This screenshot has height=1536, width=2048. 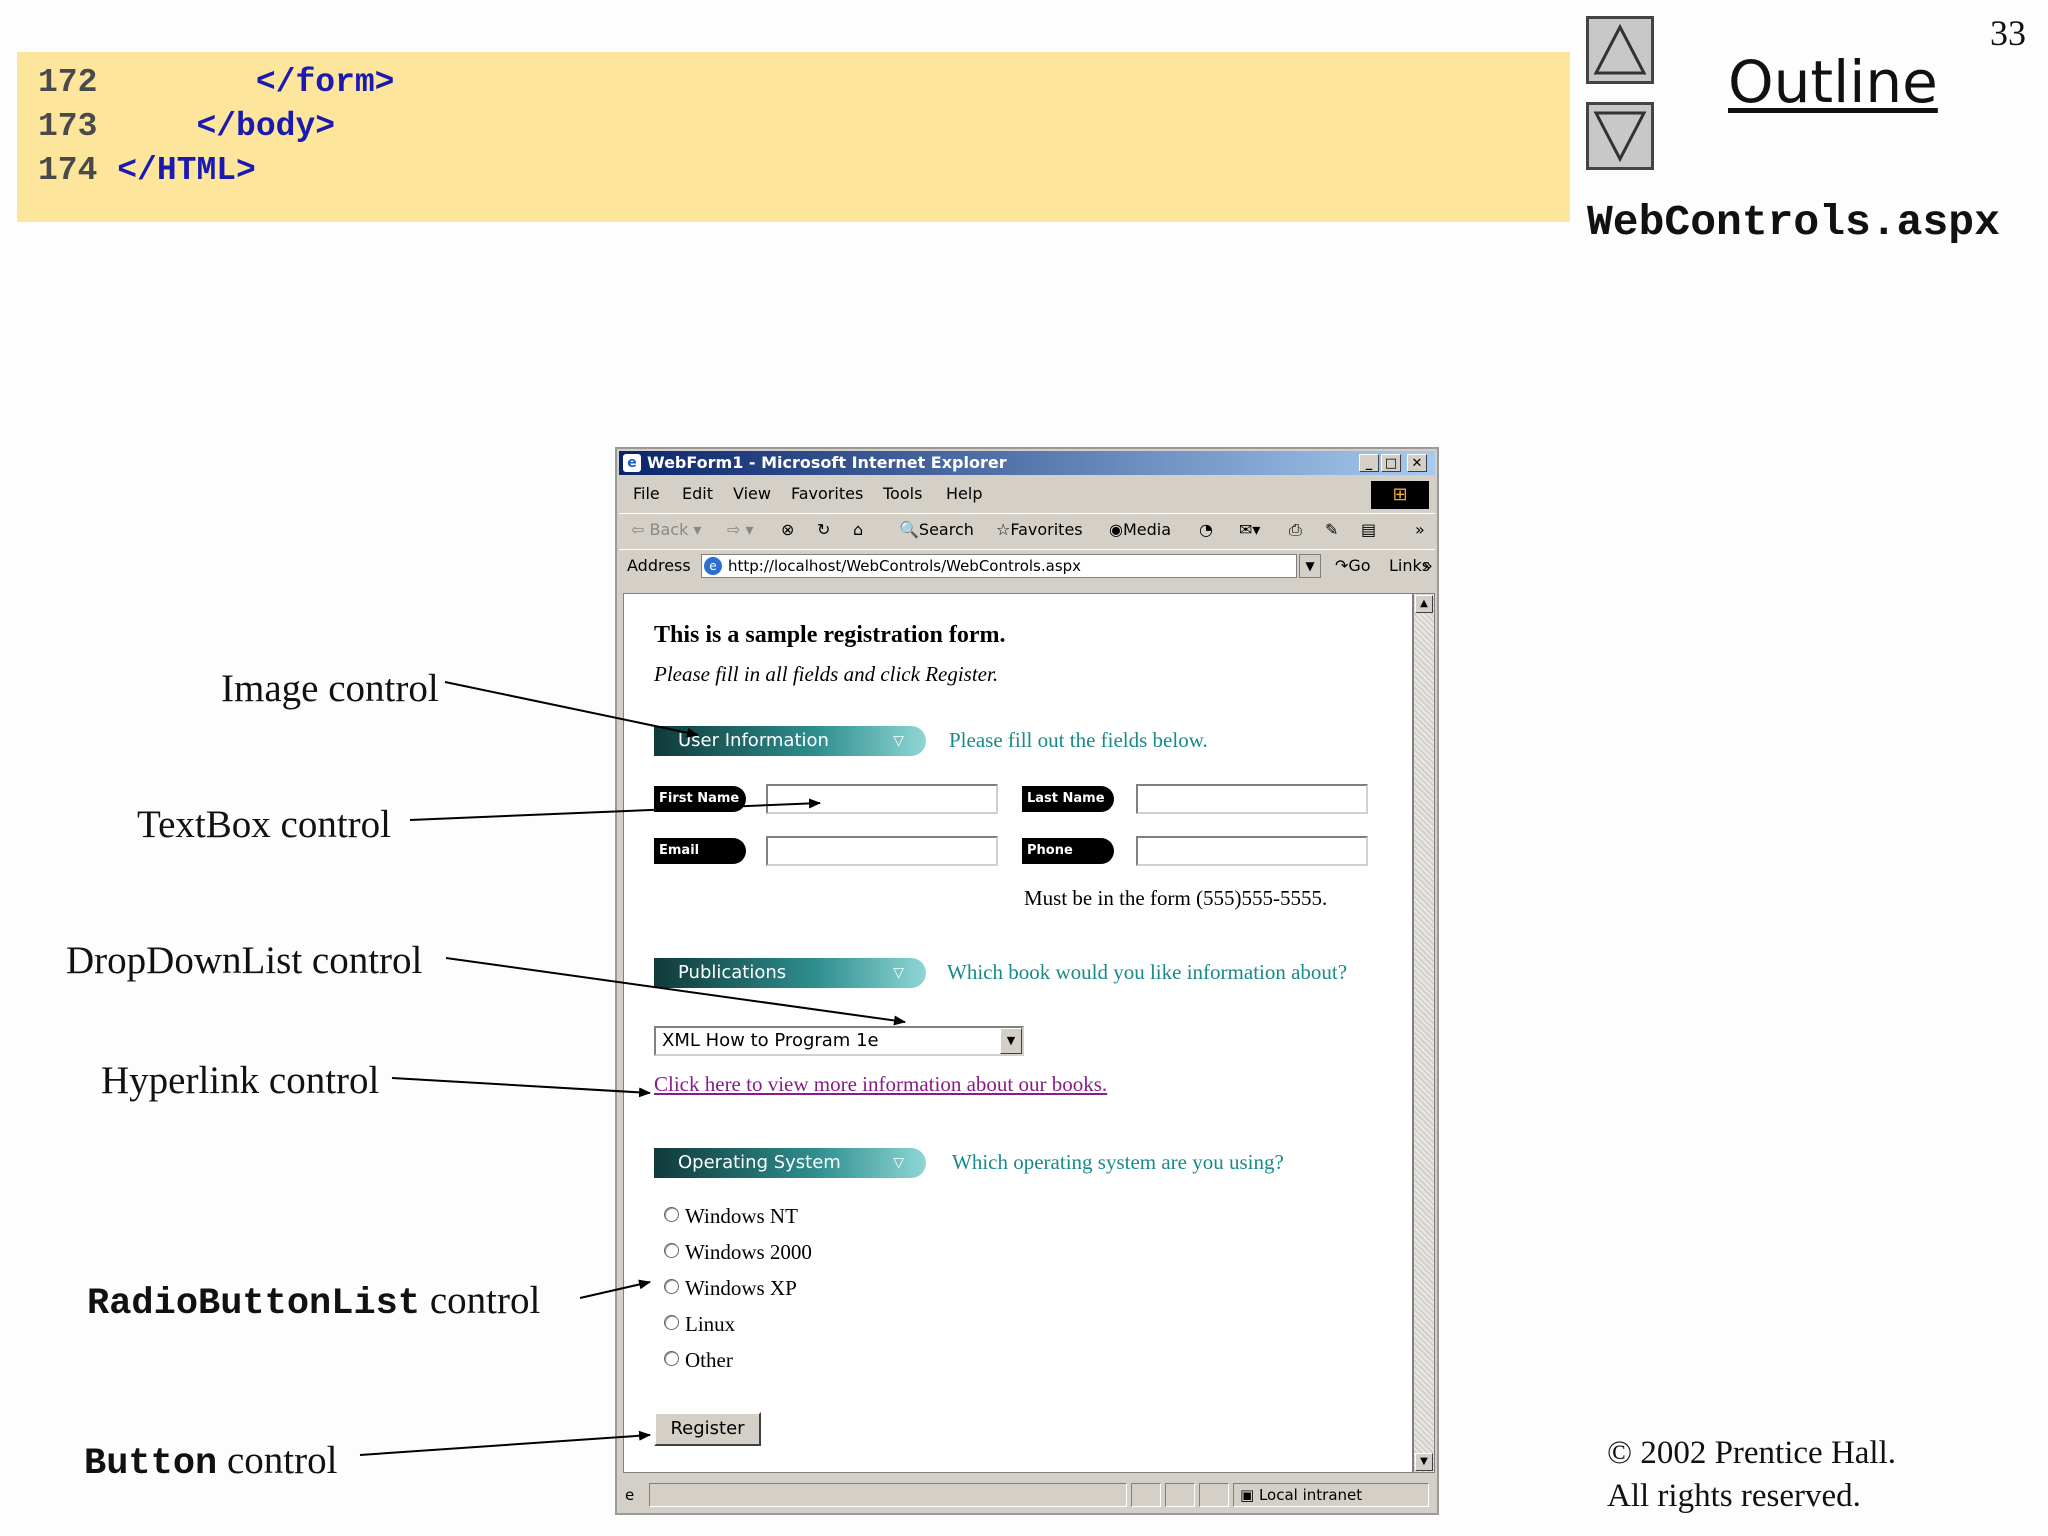 What do you see at coordinates (823, 530) in the screenshot?
I see `refresh-icon: ↻` at bounding box center [823, 530].